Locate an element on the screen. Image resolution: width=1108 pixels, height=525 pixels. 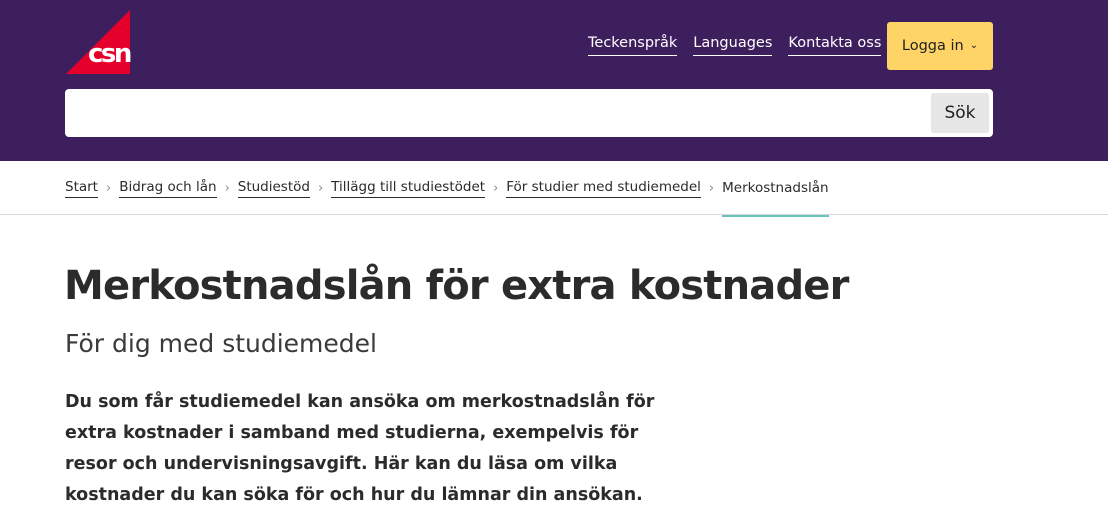
top-nav: Teckenspråk Languages Kontakta oss is located at coordinates (735, 45).